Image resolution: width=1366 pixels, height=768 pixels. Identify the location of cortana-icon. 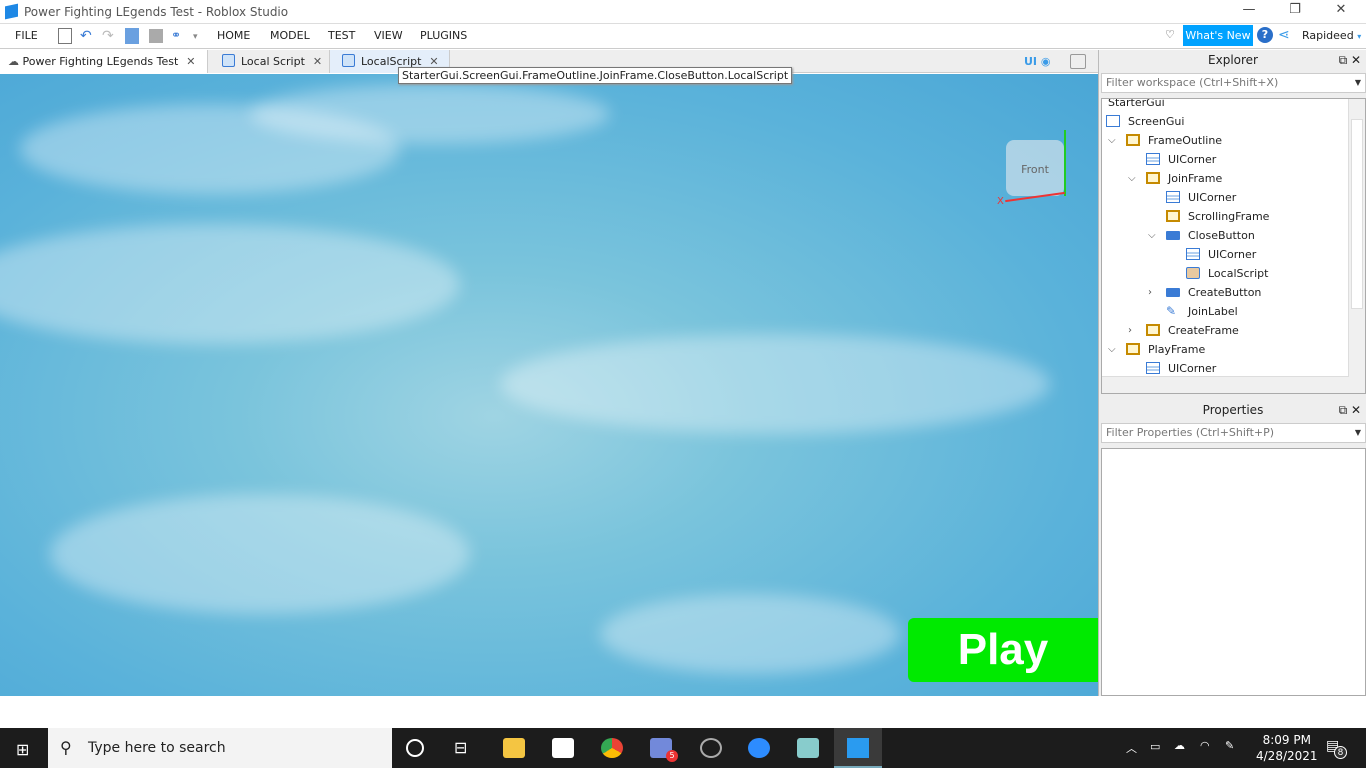
(415, 748).